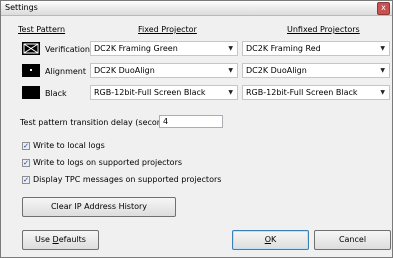 This screenshot has width=393, height=258. What do you see at coordinates (42, 29) in the screenshot?
I see `header-test-pattern: Test Pattern` at bounding box center [42, 29].